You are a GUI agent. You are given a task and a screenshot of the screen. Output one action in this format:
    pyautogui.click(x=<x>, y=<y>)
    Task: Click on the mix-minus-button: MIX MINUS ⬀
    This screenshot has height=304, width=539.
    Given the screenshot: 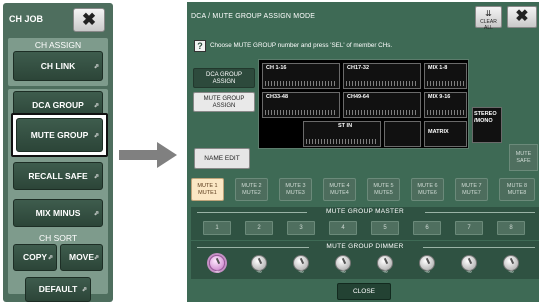 What is the action you would take?
    pyautogui.click(x=58, y=213)
    